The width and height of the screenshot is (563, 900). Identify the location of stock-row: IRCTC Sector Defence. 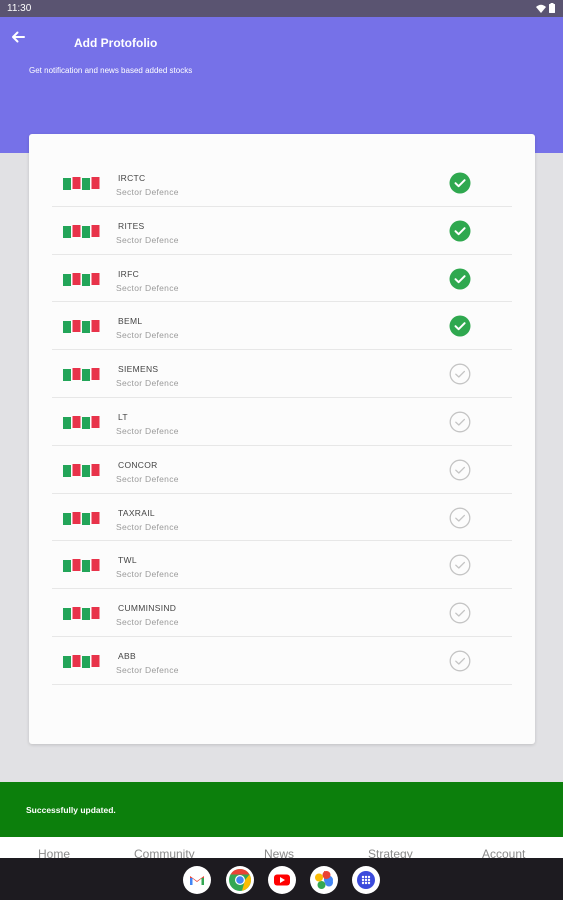
(282, 183).